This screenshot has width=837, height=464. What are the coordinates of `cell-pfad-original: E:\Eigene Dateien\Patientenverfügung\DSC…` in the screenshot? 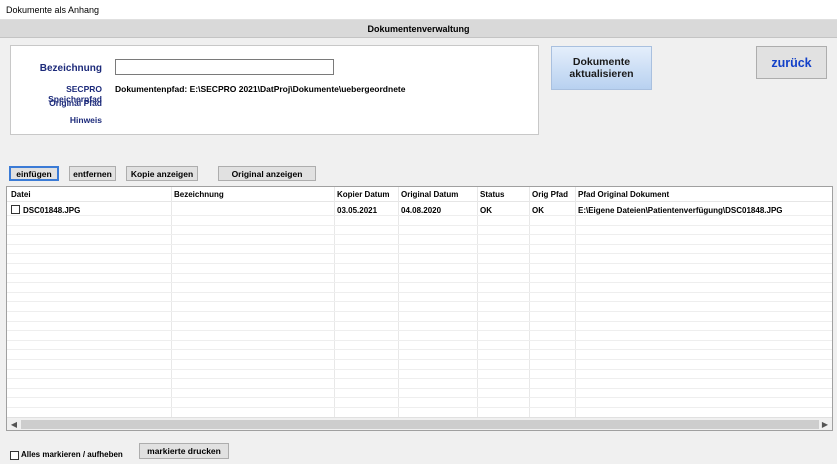 It's located at (680, 210).